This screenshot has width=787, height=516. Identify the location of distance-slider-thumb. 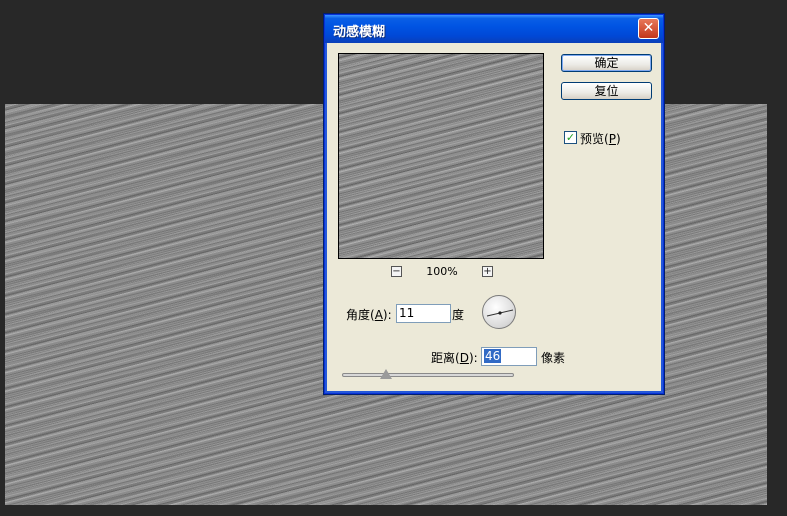
(386, 374).